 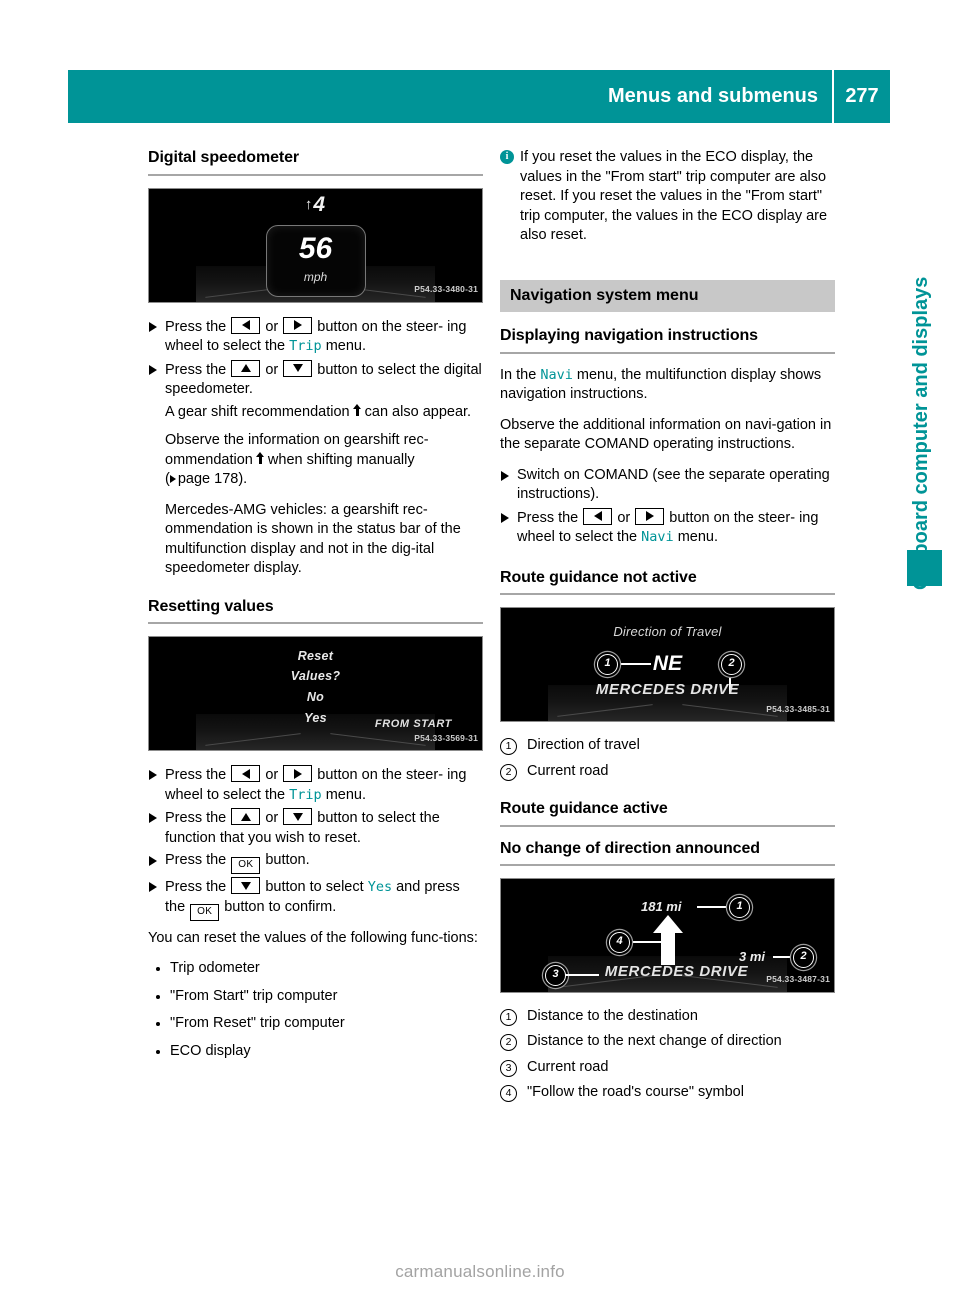 I want to click on figure-distance-destination: 181 mi, so click(x=661, y=906).